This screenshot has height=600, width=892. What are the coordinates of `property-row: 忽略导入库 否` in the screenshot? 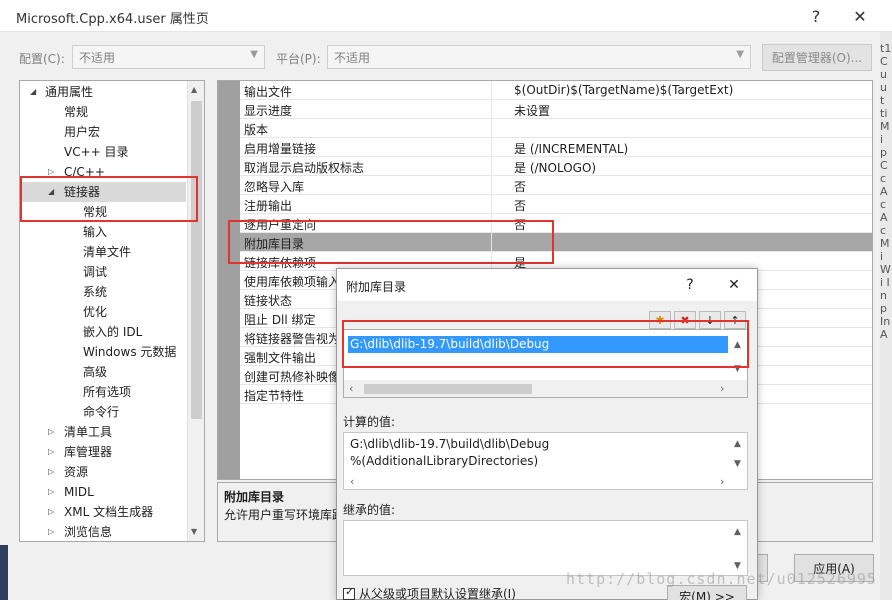 It's located at (556, 185).